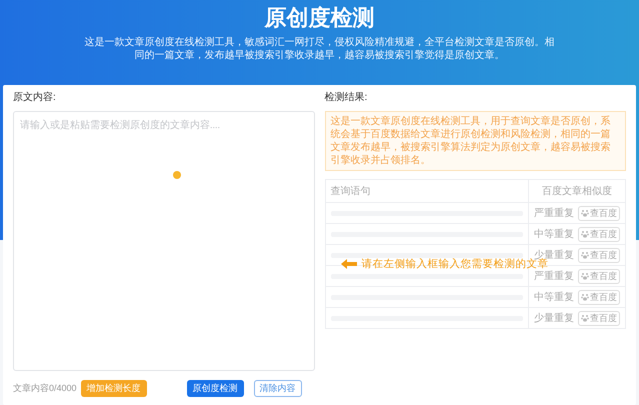 The height and width of the screenshot is (405, 639). What do you see at coordinates (319, 49) in the screenshot?
I see `page-description: 这是一款文章原创度在线检测工具，敏感词汇一网打尽，侵权风险精准规避，全平台检测文章是否原创。相同的一篇文章，发布越早被搜索引擎收录越早，越容易被搜索引擎觉得是原创文章。` at bounding box center [319, 49].